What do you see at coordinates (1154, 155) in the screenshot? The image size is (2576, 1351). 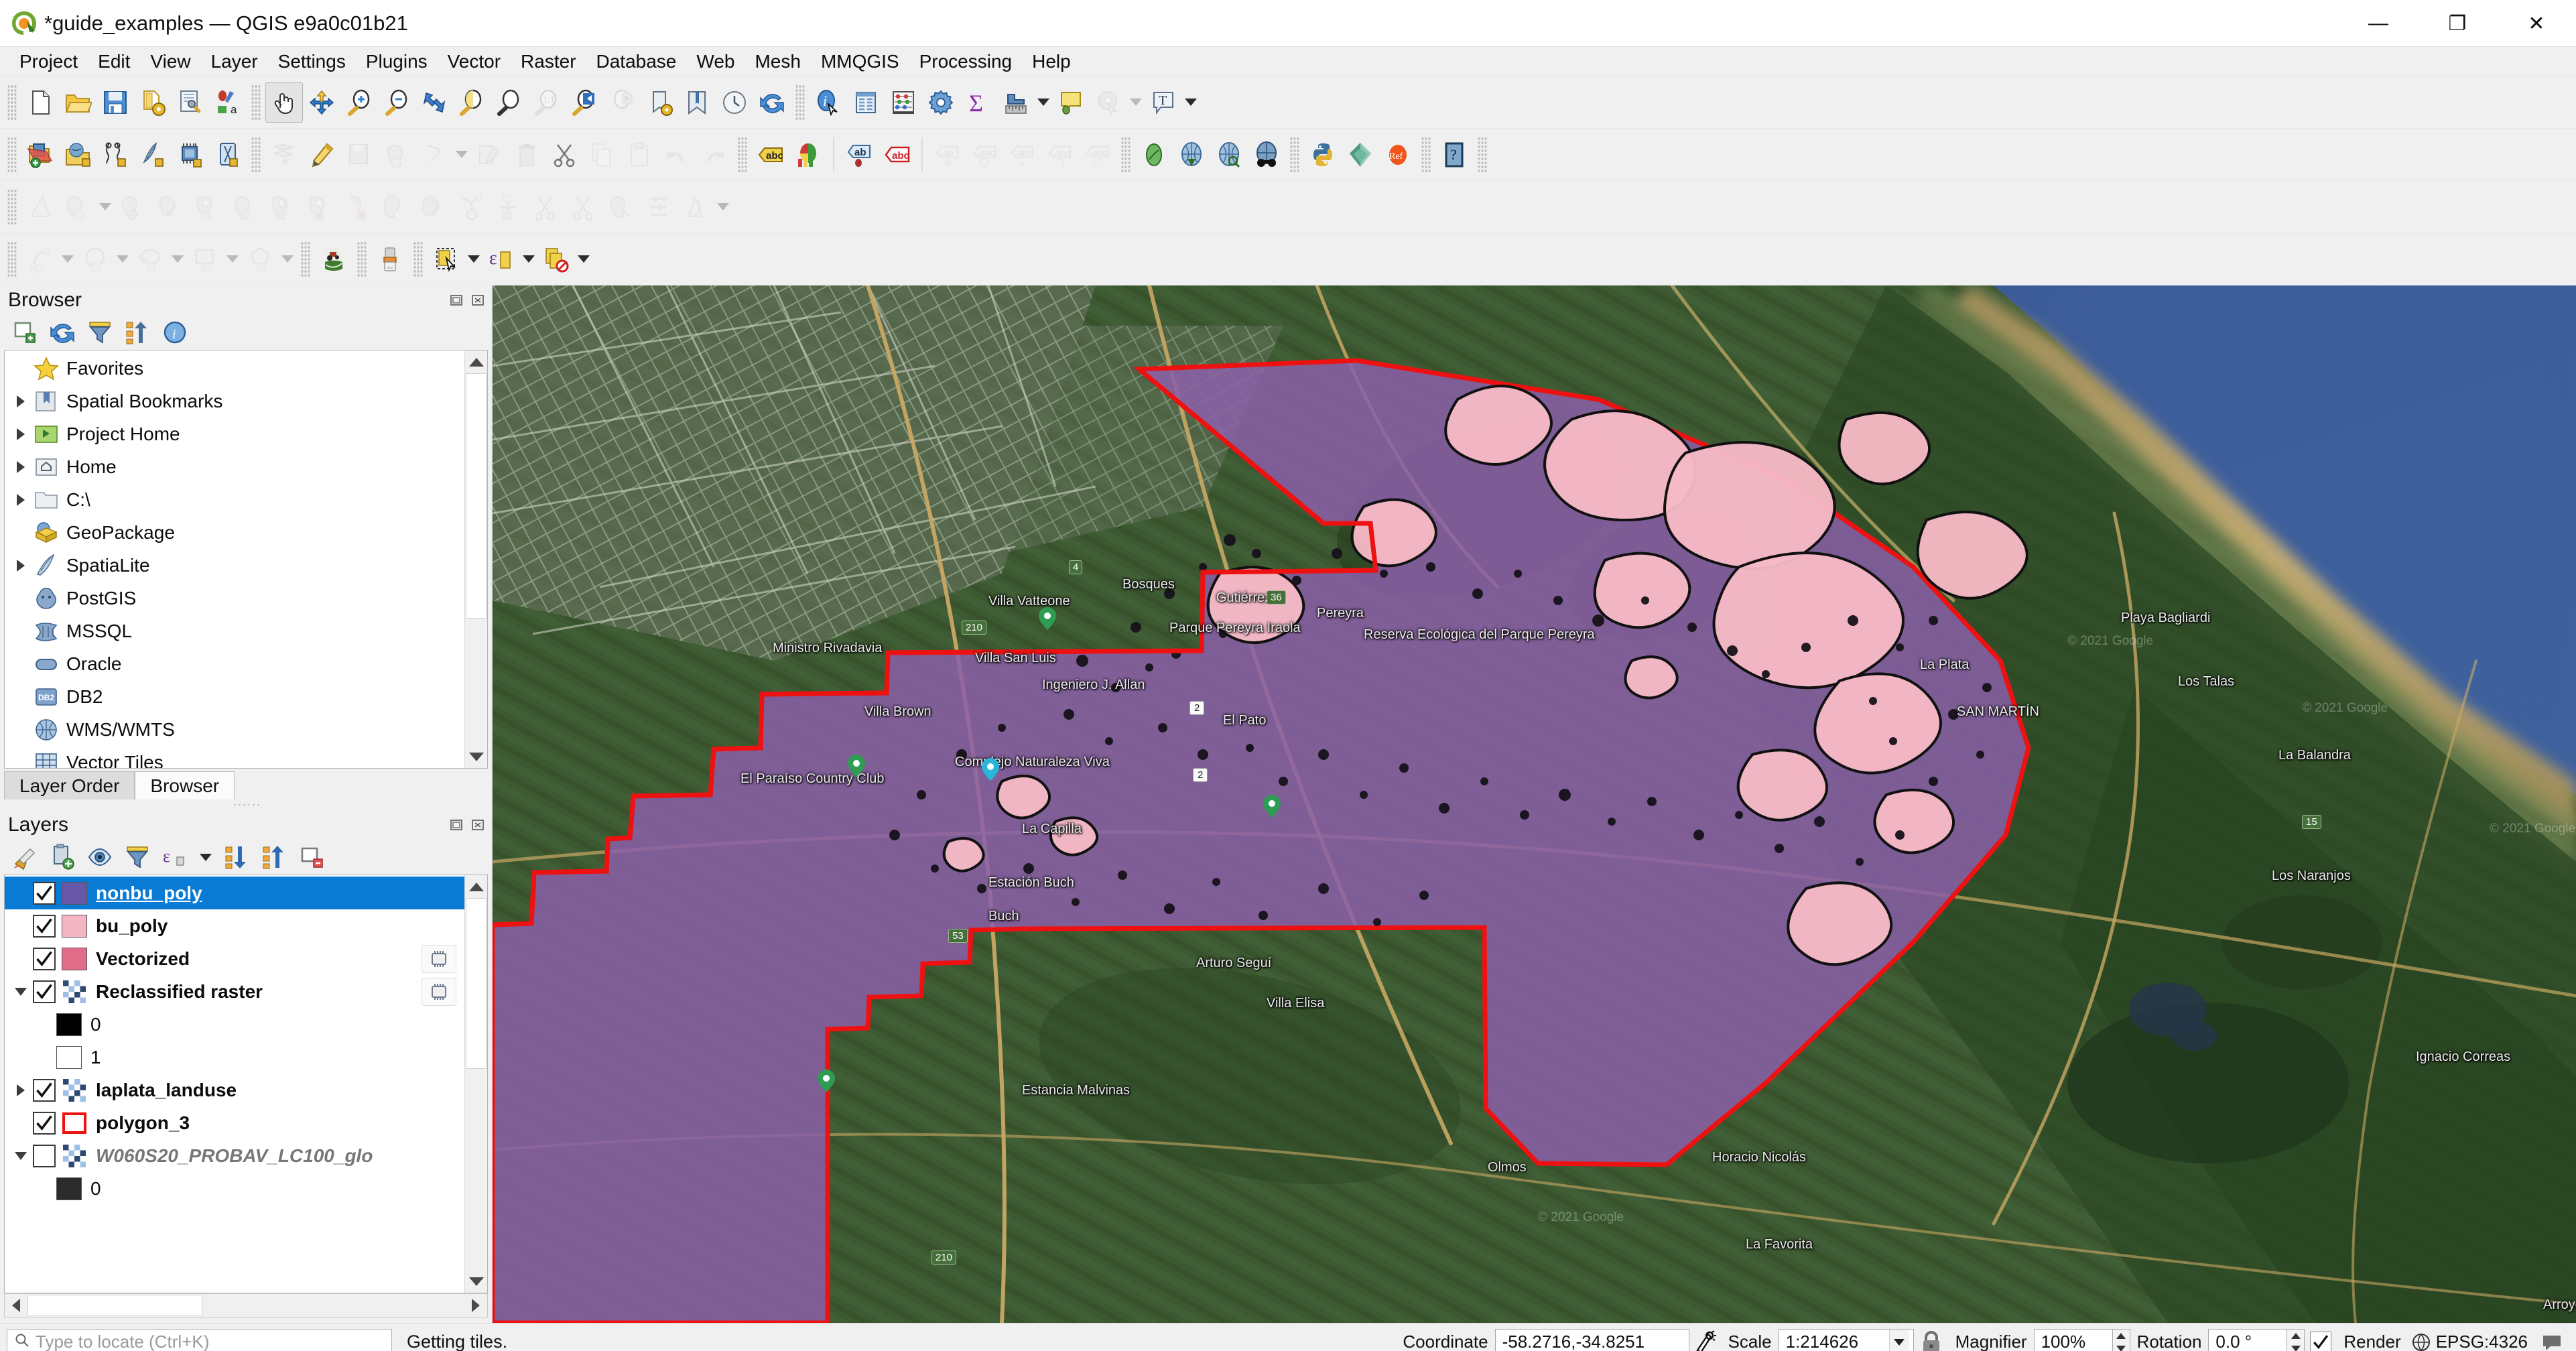 I see `metasearch-icon` at bounding box center [1154, 155].